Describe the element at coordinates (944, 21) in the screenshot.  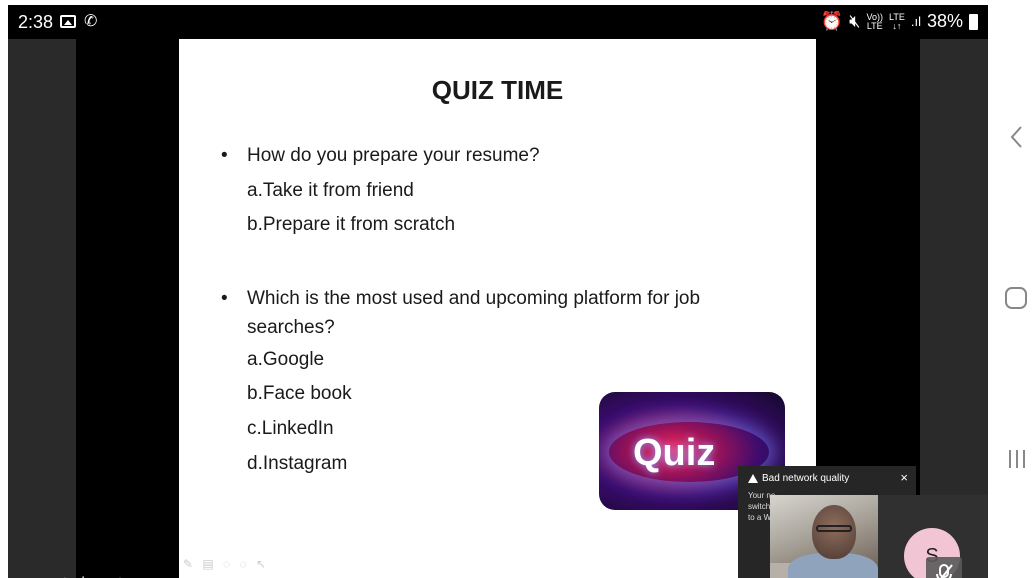
I see `battery-level: 38%` at that location.